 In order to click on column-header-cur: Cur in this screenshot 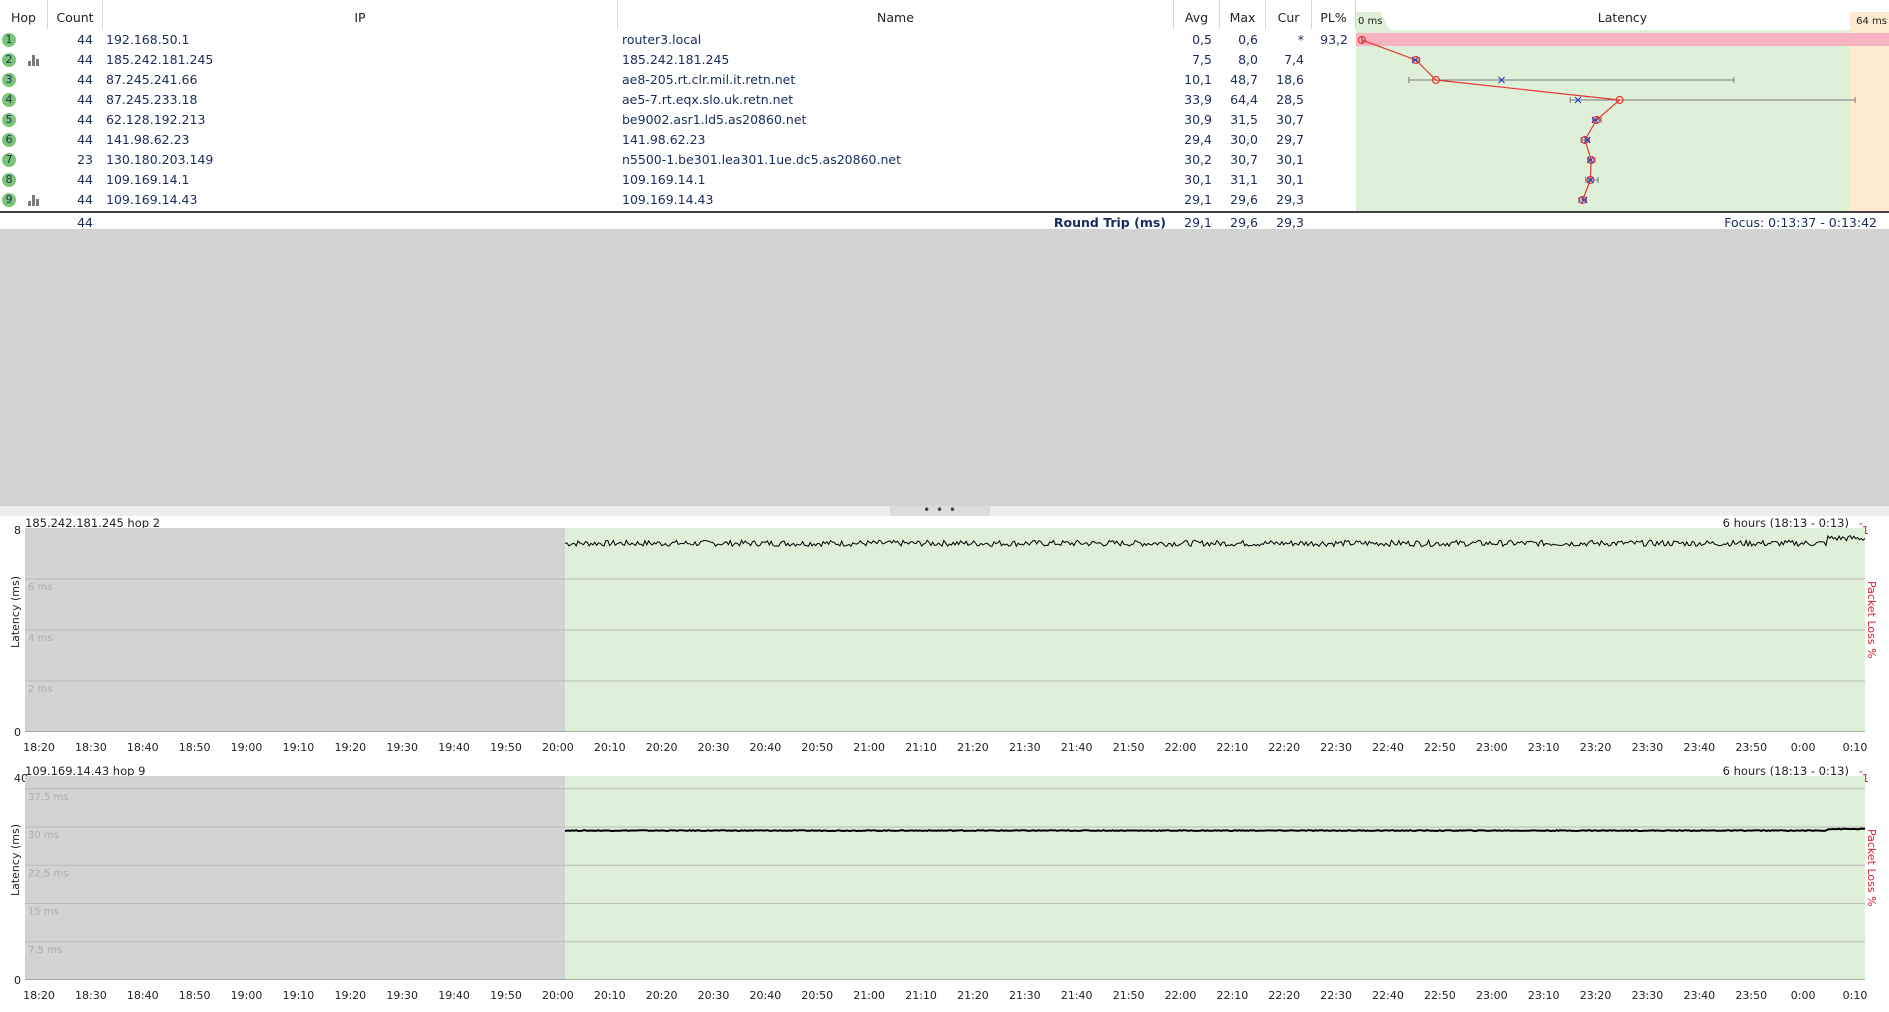, I will do `click(1289, 14)`.